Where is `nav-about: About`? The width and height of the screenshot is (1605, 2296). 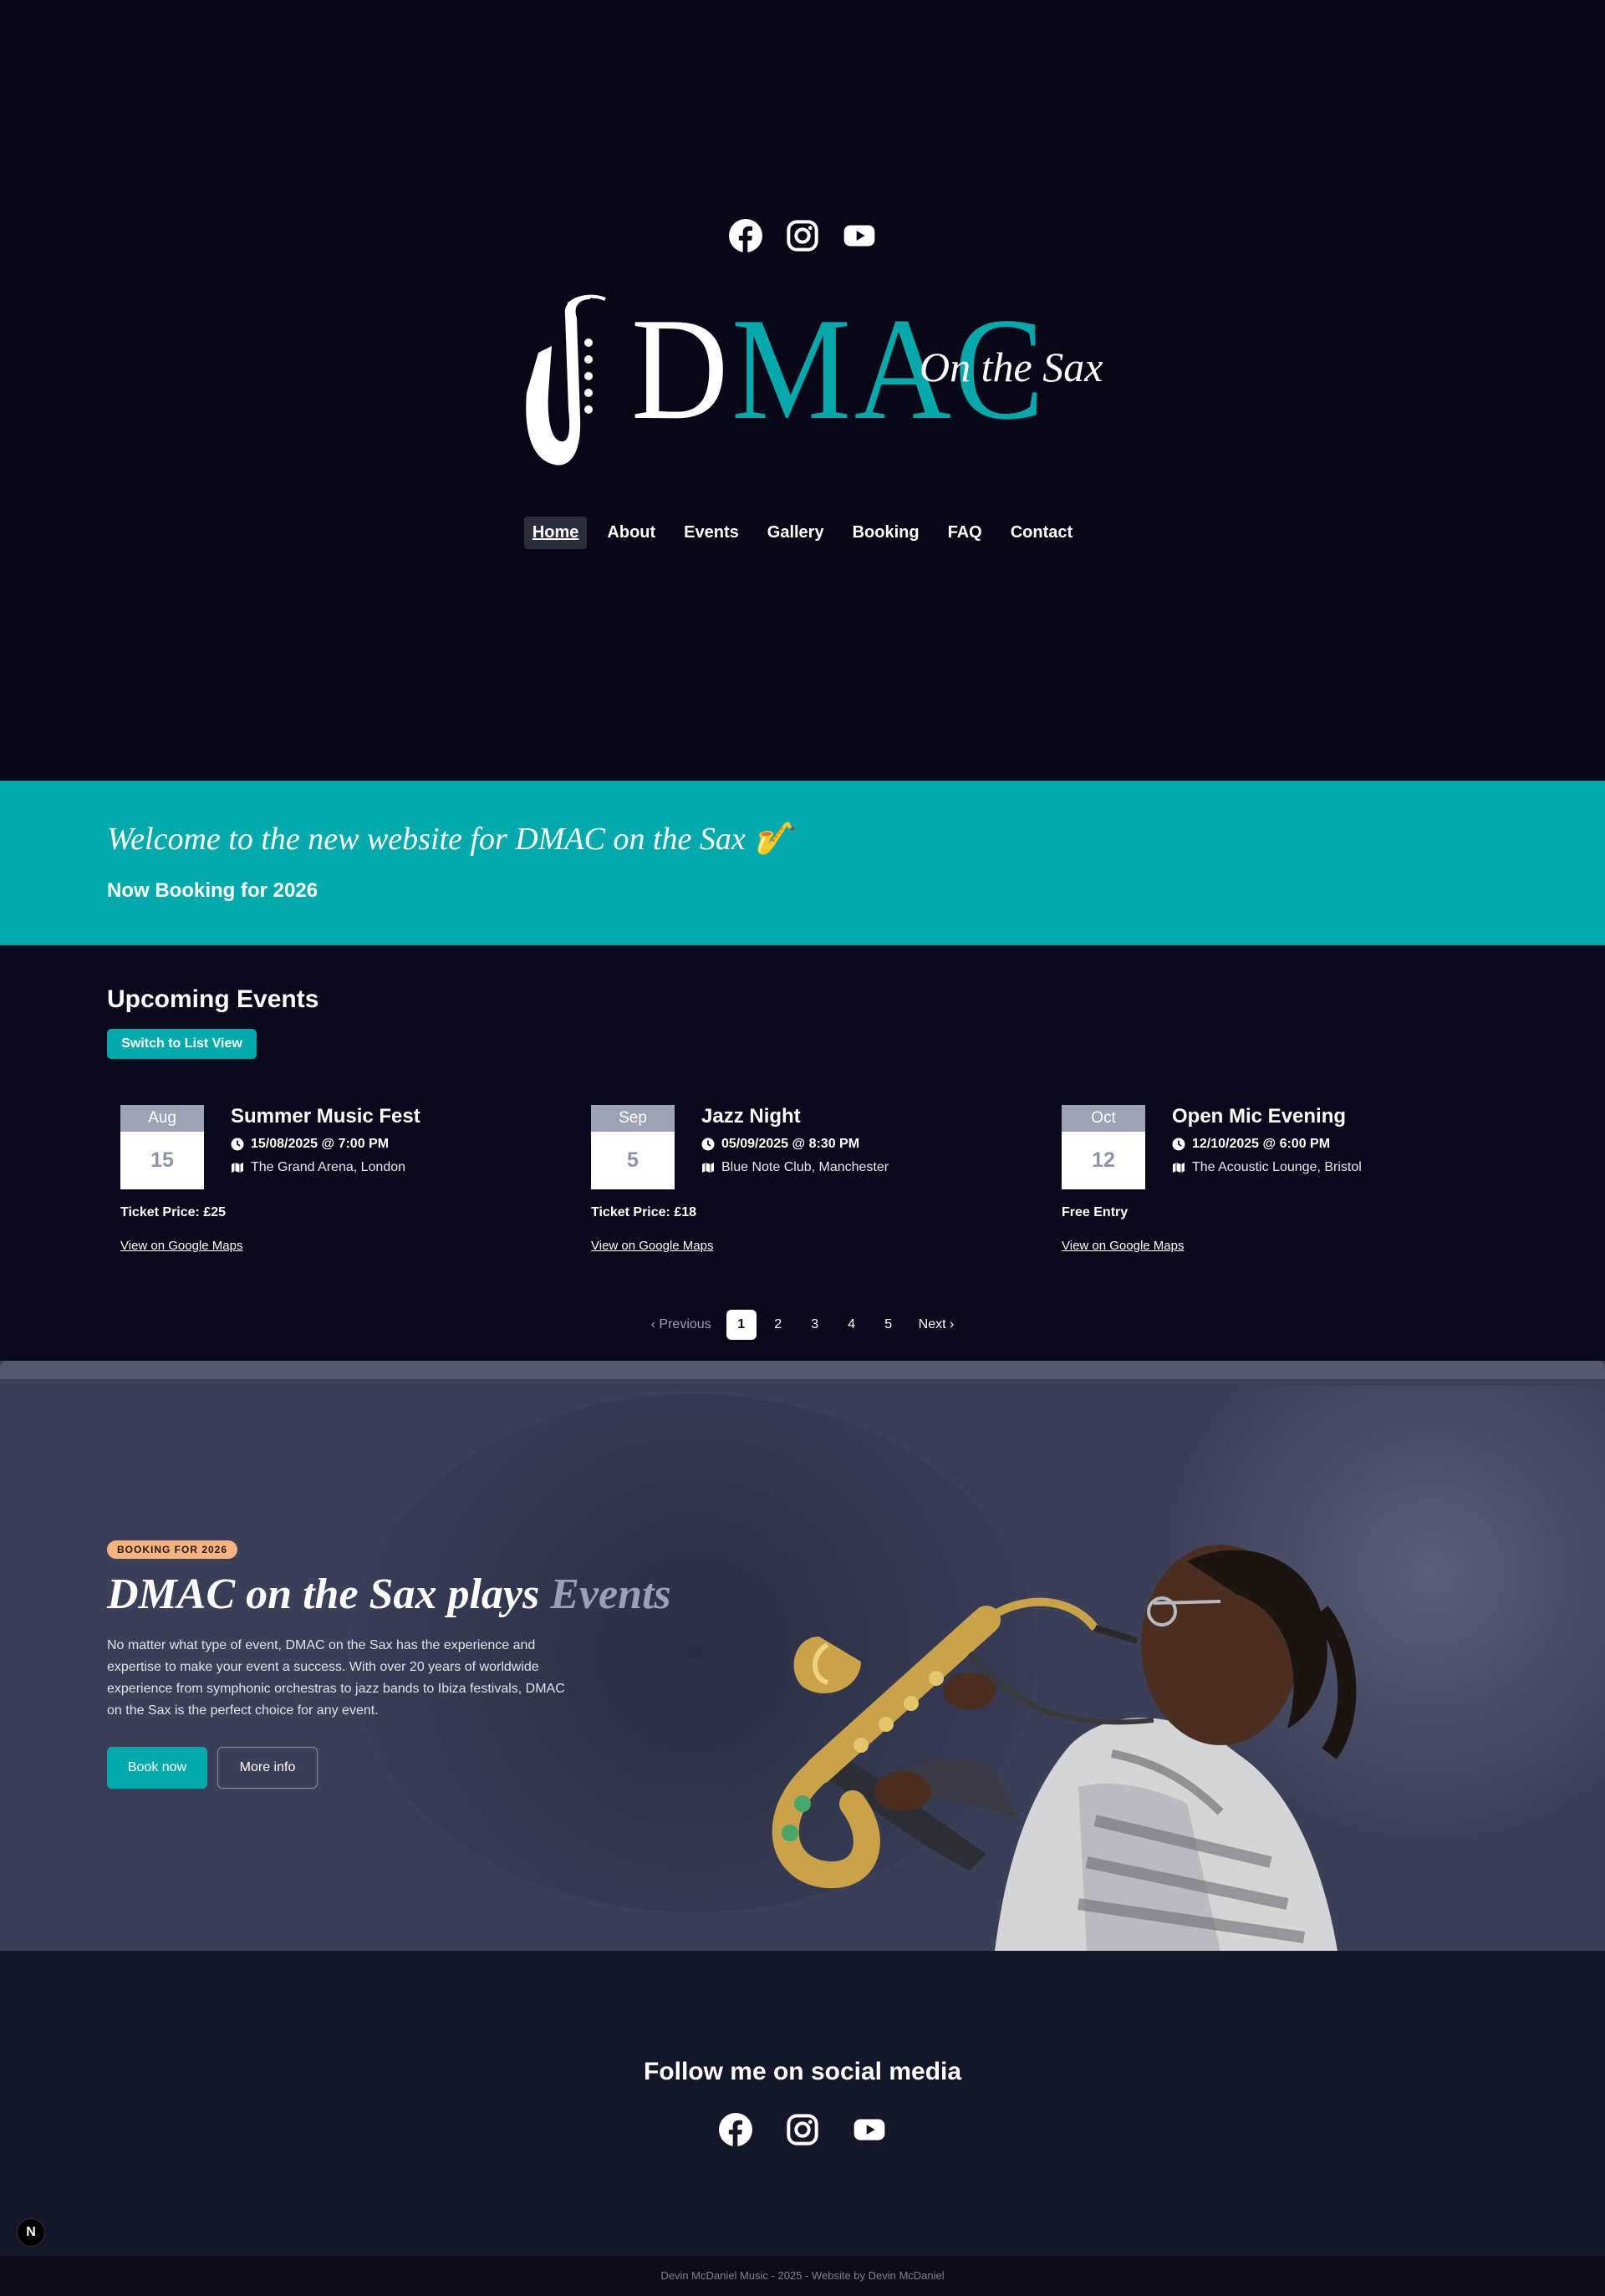 nav-about: About is located at coordinates (631, 533).